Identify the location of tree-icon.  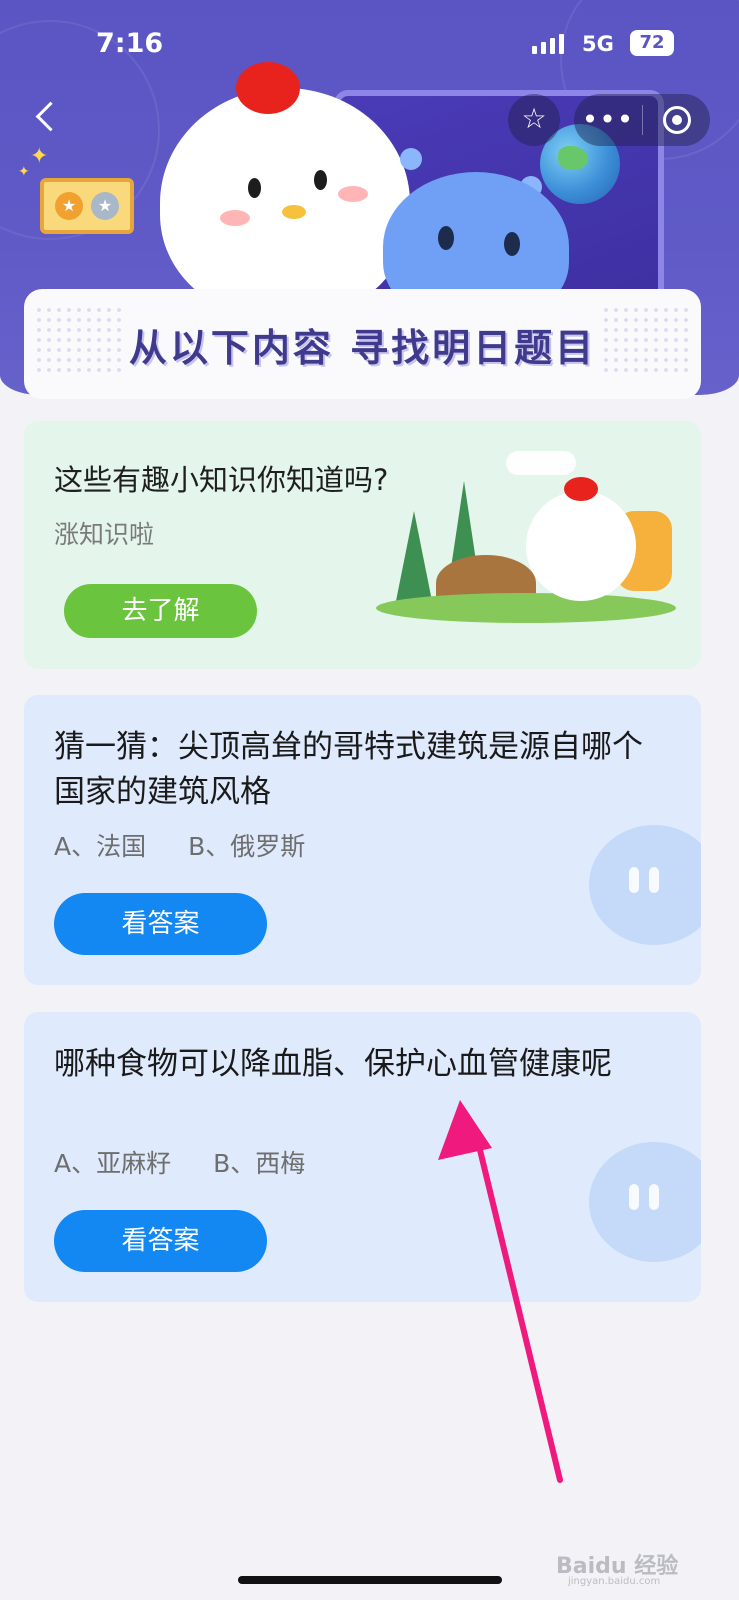
(414, 556).